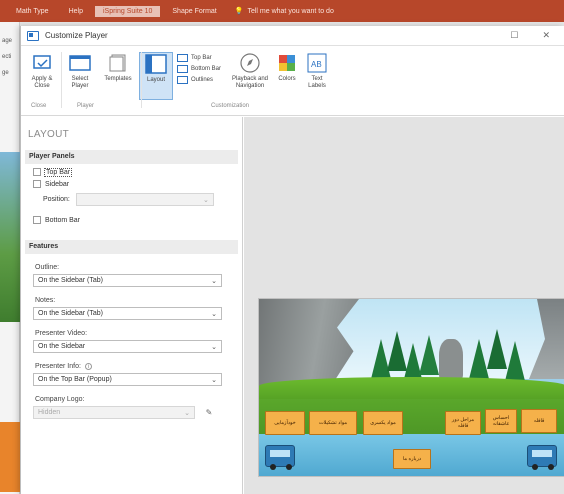  What do you see at coordinates (155, 80) in the screenshot?
I see `layout-label: Layout` at bounding box center [155, 80].